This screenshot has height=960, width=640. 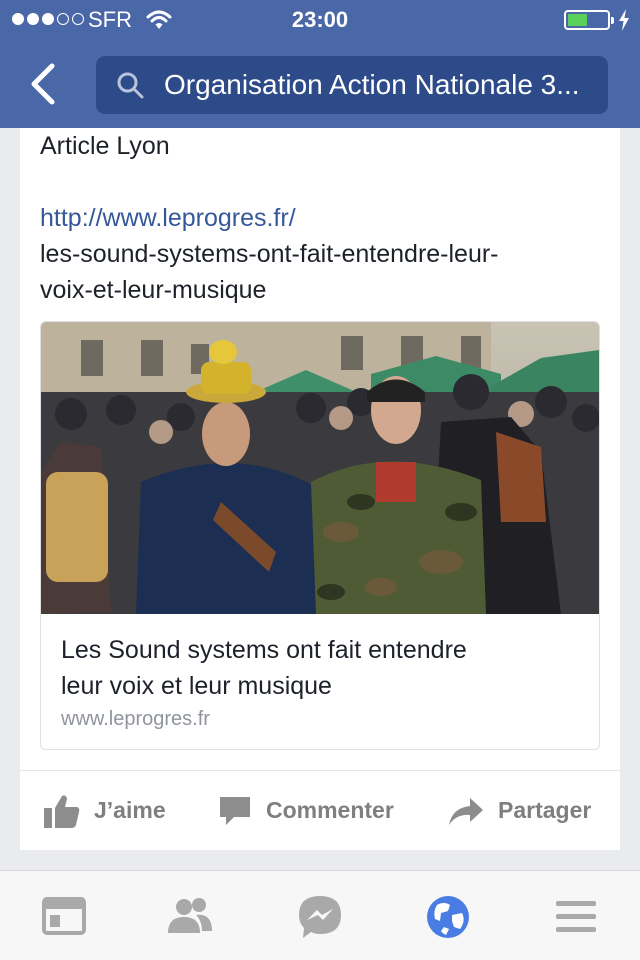 I want to click on status-bar: SFR 23:00, so click(x=320, y=20).